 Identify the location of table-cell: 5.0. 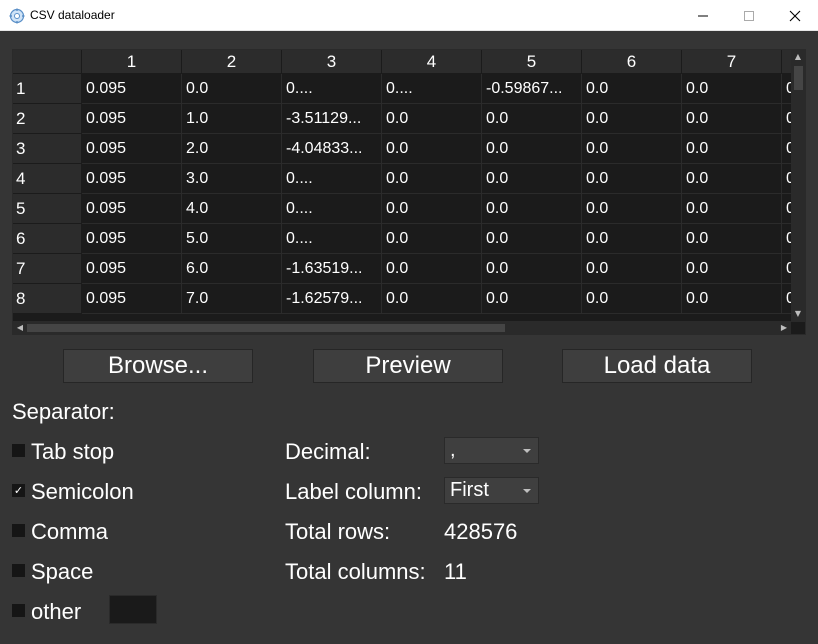
(232, 239).